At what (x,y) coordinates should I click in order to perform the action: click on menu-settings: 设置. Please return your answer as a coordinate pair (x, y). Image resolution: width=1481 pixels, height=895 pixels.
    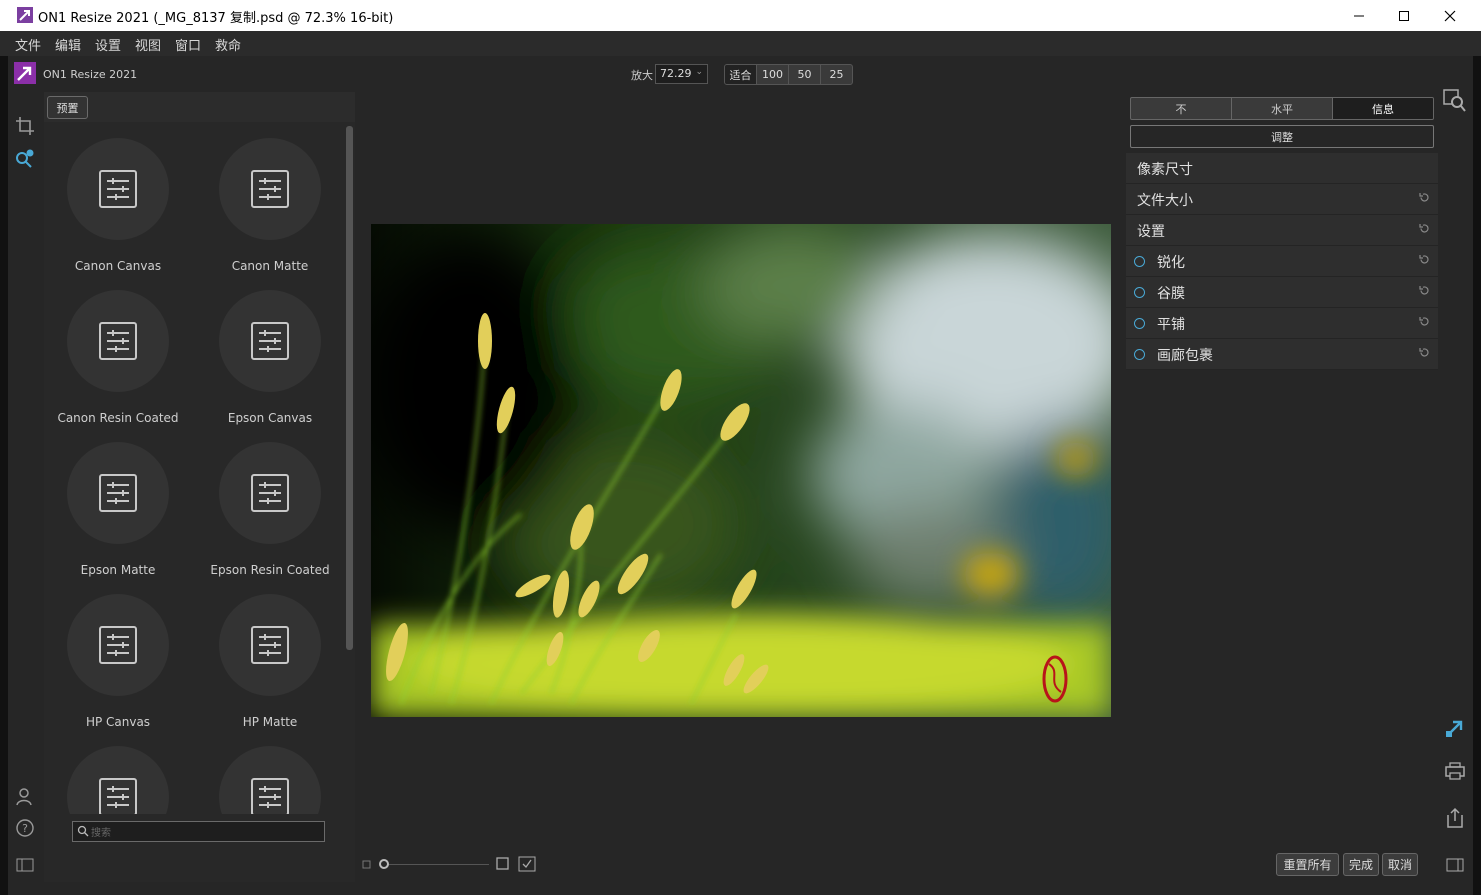
    Looking at the image, I should click on (108, 44).